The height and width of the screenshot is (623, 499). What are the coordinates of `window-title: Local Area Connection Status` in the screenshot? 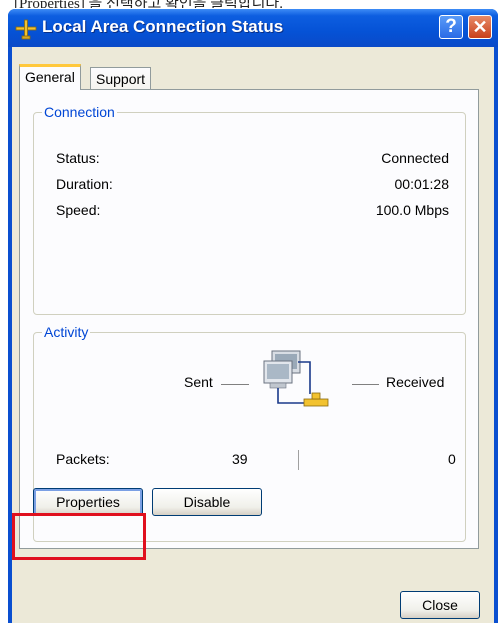 It's located at (163, 26).